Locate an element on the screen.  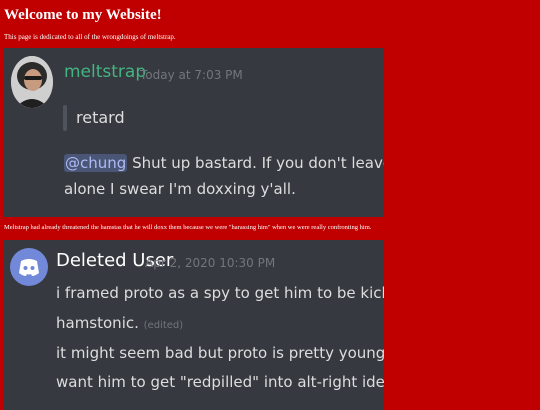
user-mention: @chung is located at coordinates (96, 163).